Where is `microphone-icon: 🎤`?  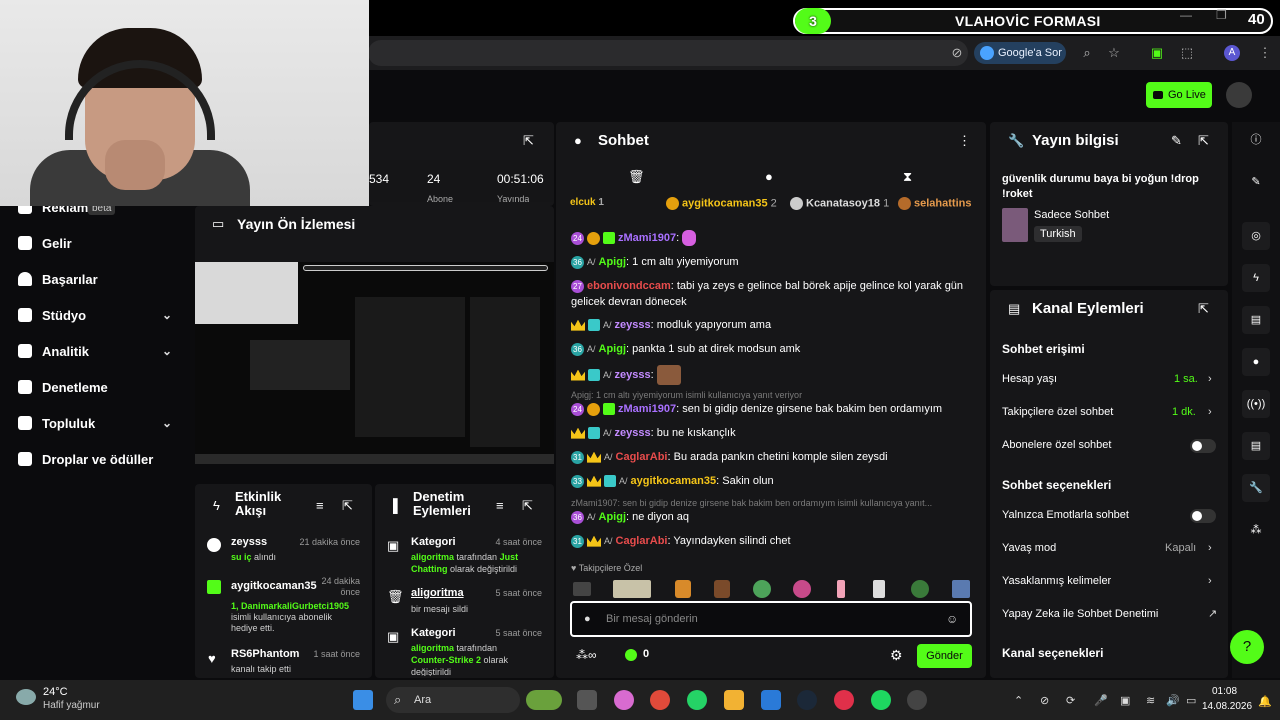 microphone-icon: 🎤 is located at coordinates (1101, 700).